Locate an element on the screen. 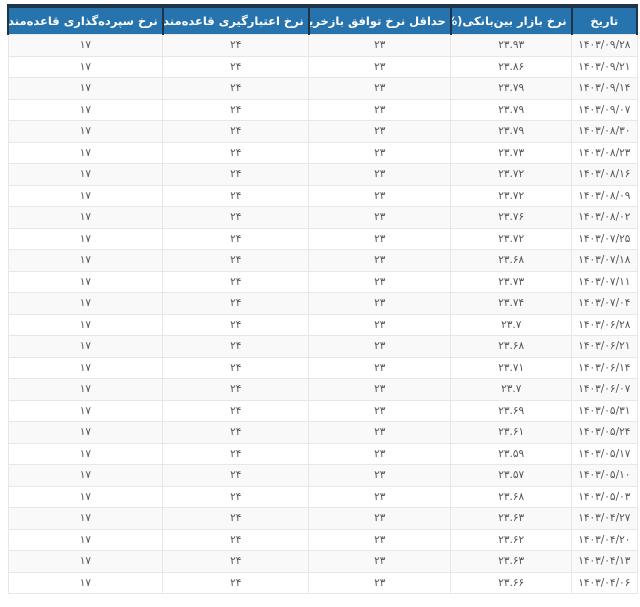 This screenshot has height=607, width=640. table-row: ۱۴۰۳/۰۸/۳۰ ۲۳.۷۹ ۲۳ ۲۴ ۱۷ is located at coordinates (322, 131).